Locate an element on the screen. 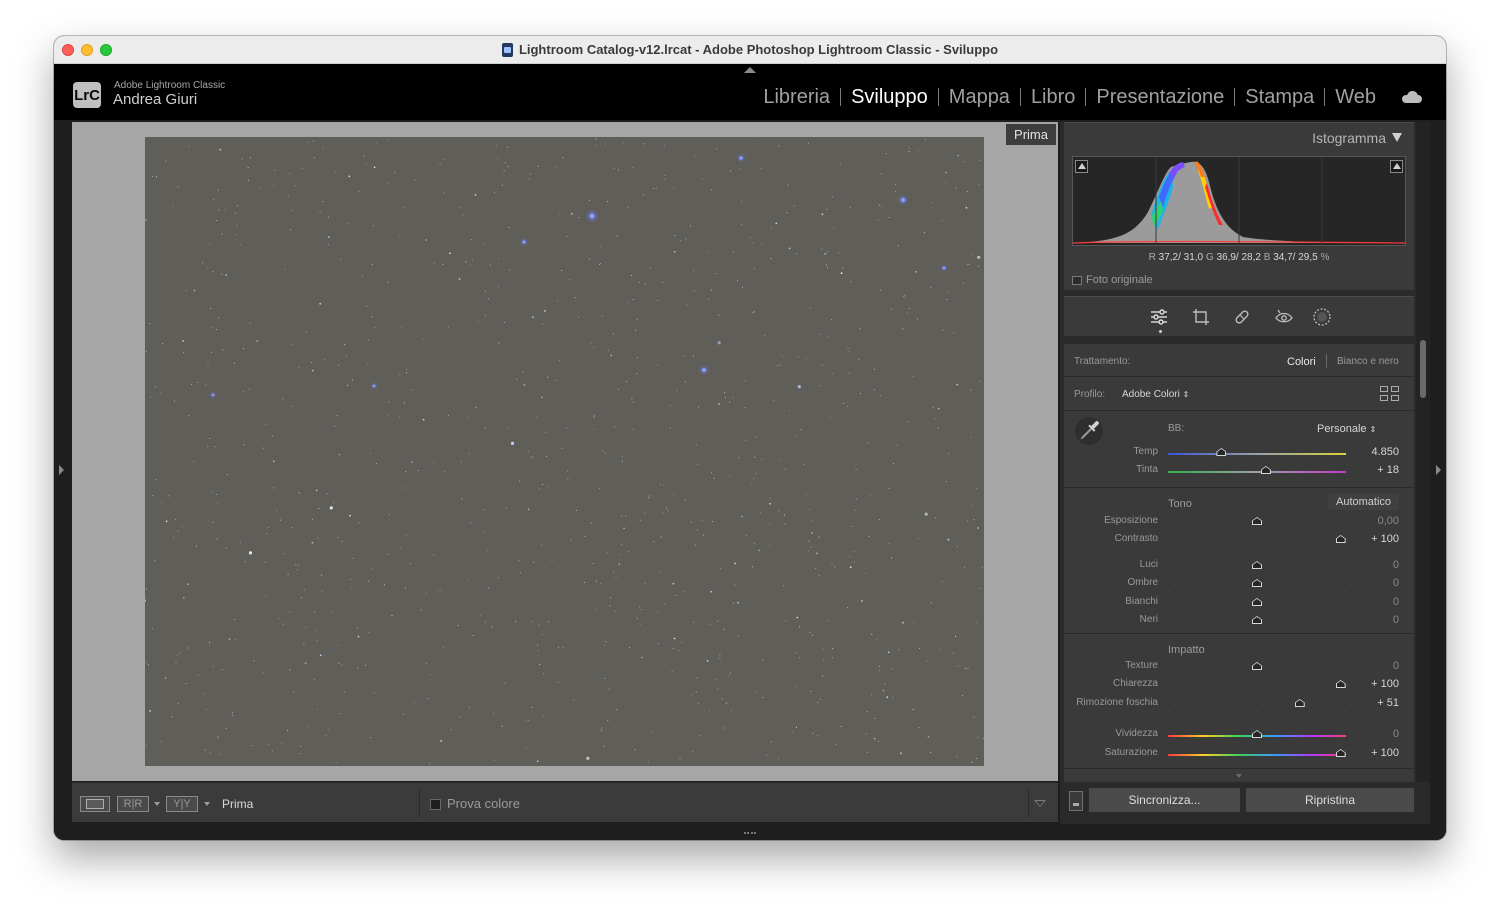 The image size is (1500, 912). contrast-track is located at coordinates (1257, 540).